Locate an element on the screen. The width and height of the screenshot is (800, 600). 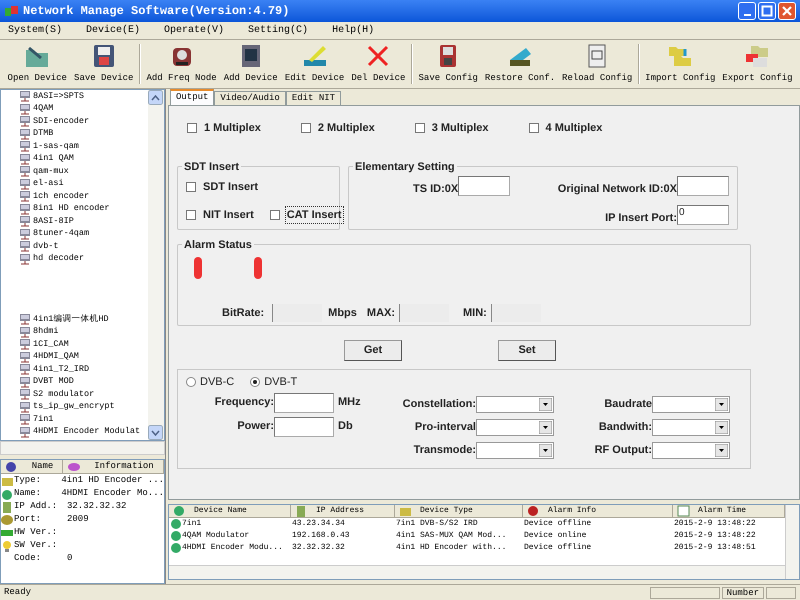
tree-item: 8ASI=>SPTS is located at coordinates (58, 96).